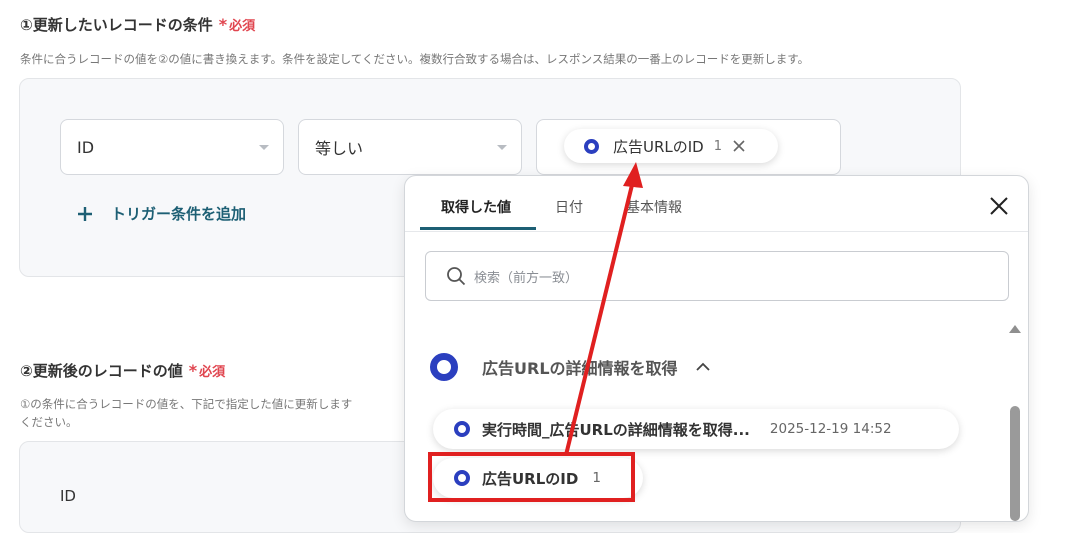 The width and height of the screenshot is (1067, 533). Describe the element at coordinates (603, 309) in the screenshot. I see `annotation-arrow` at that location.